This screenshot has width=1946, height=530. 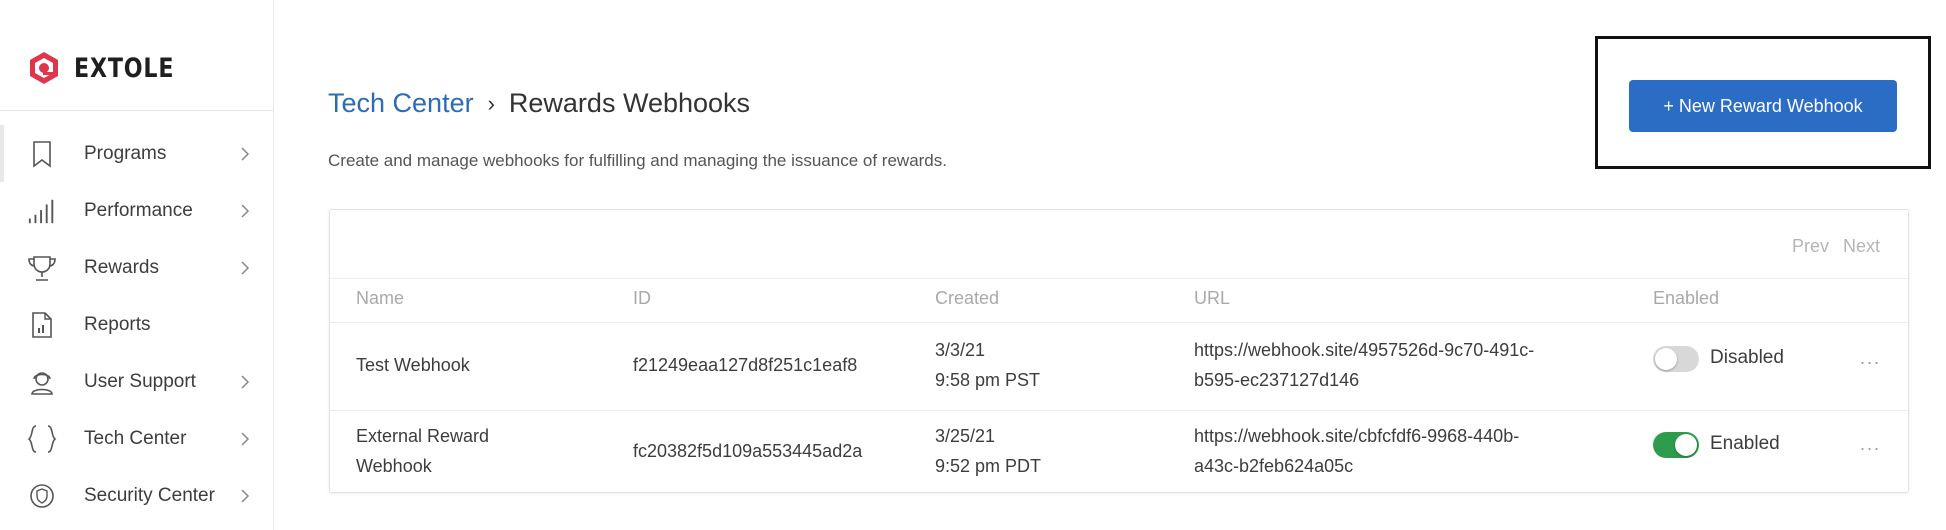 What do you see at coordinates (745, 365) in the screenshot?
I see `webhook-id: f21249eaa127d8f251c1eaf8` at bounding box center [745, 365].